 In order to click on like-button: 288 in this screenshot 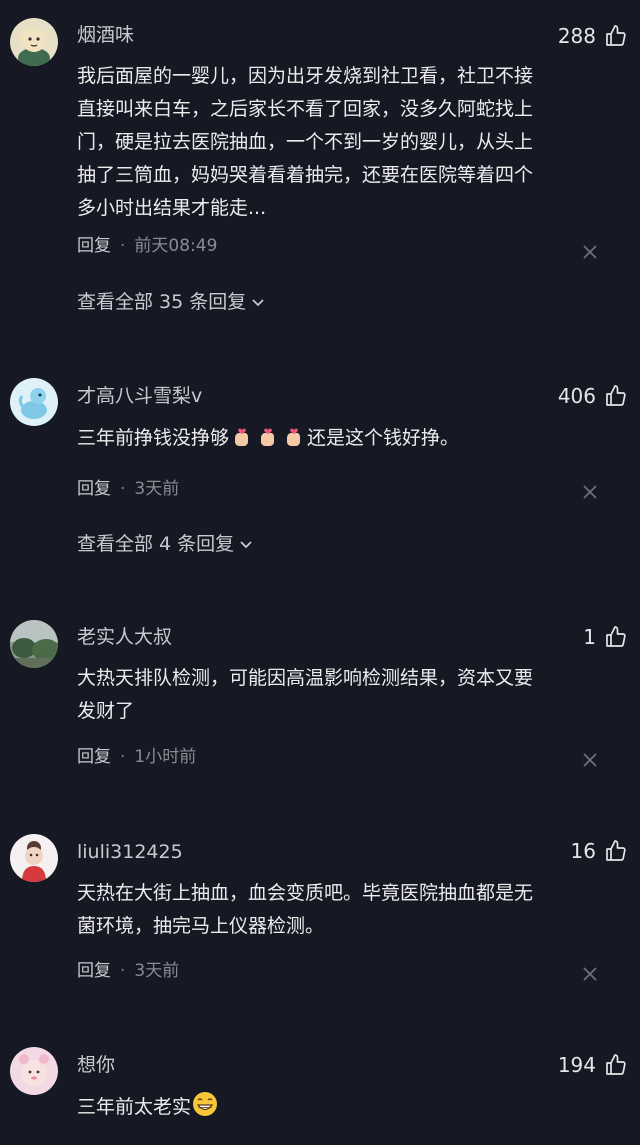, I will do `click(593, 36)`.